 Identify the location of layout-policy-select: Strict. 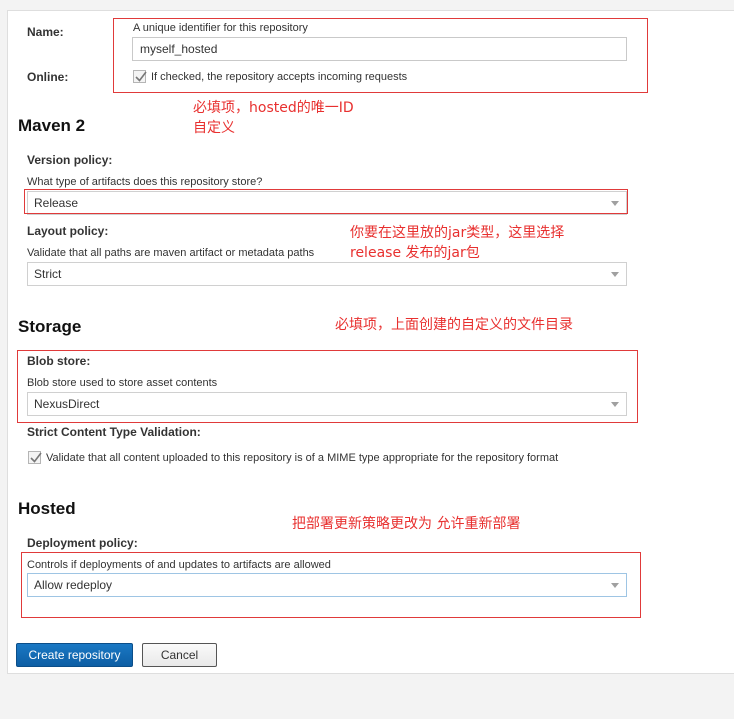
(327, 274).